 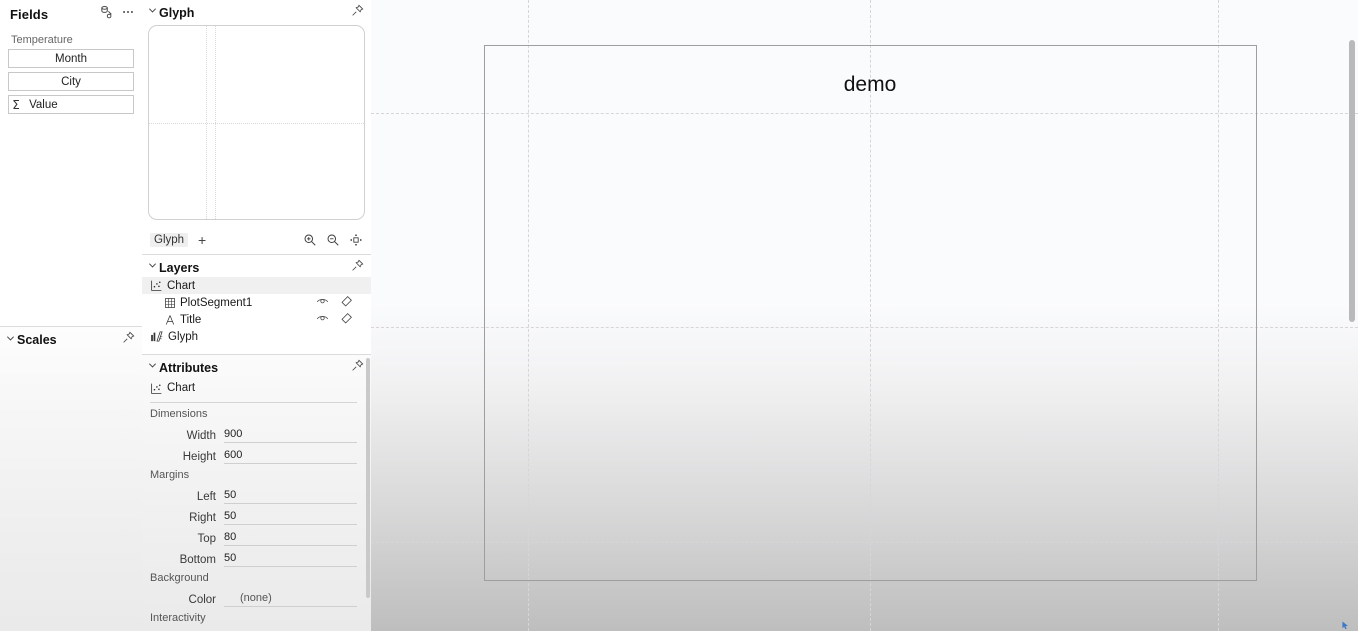 I want to click on layers-panel-title: Layers, so click(x=179, y=267).